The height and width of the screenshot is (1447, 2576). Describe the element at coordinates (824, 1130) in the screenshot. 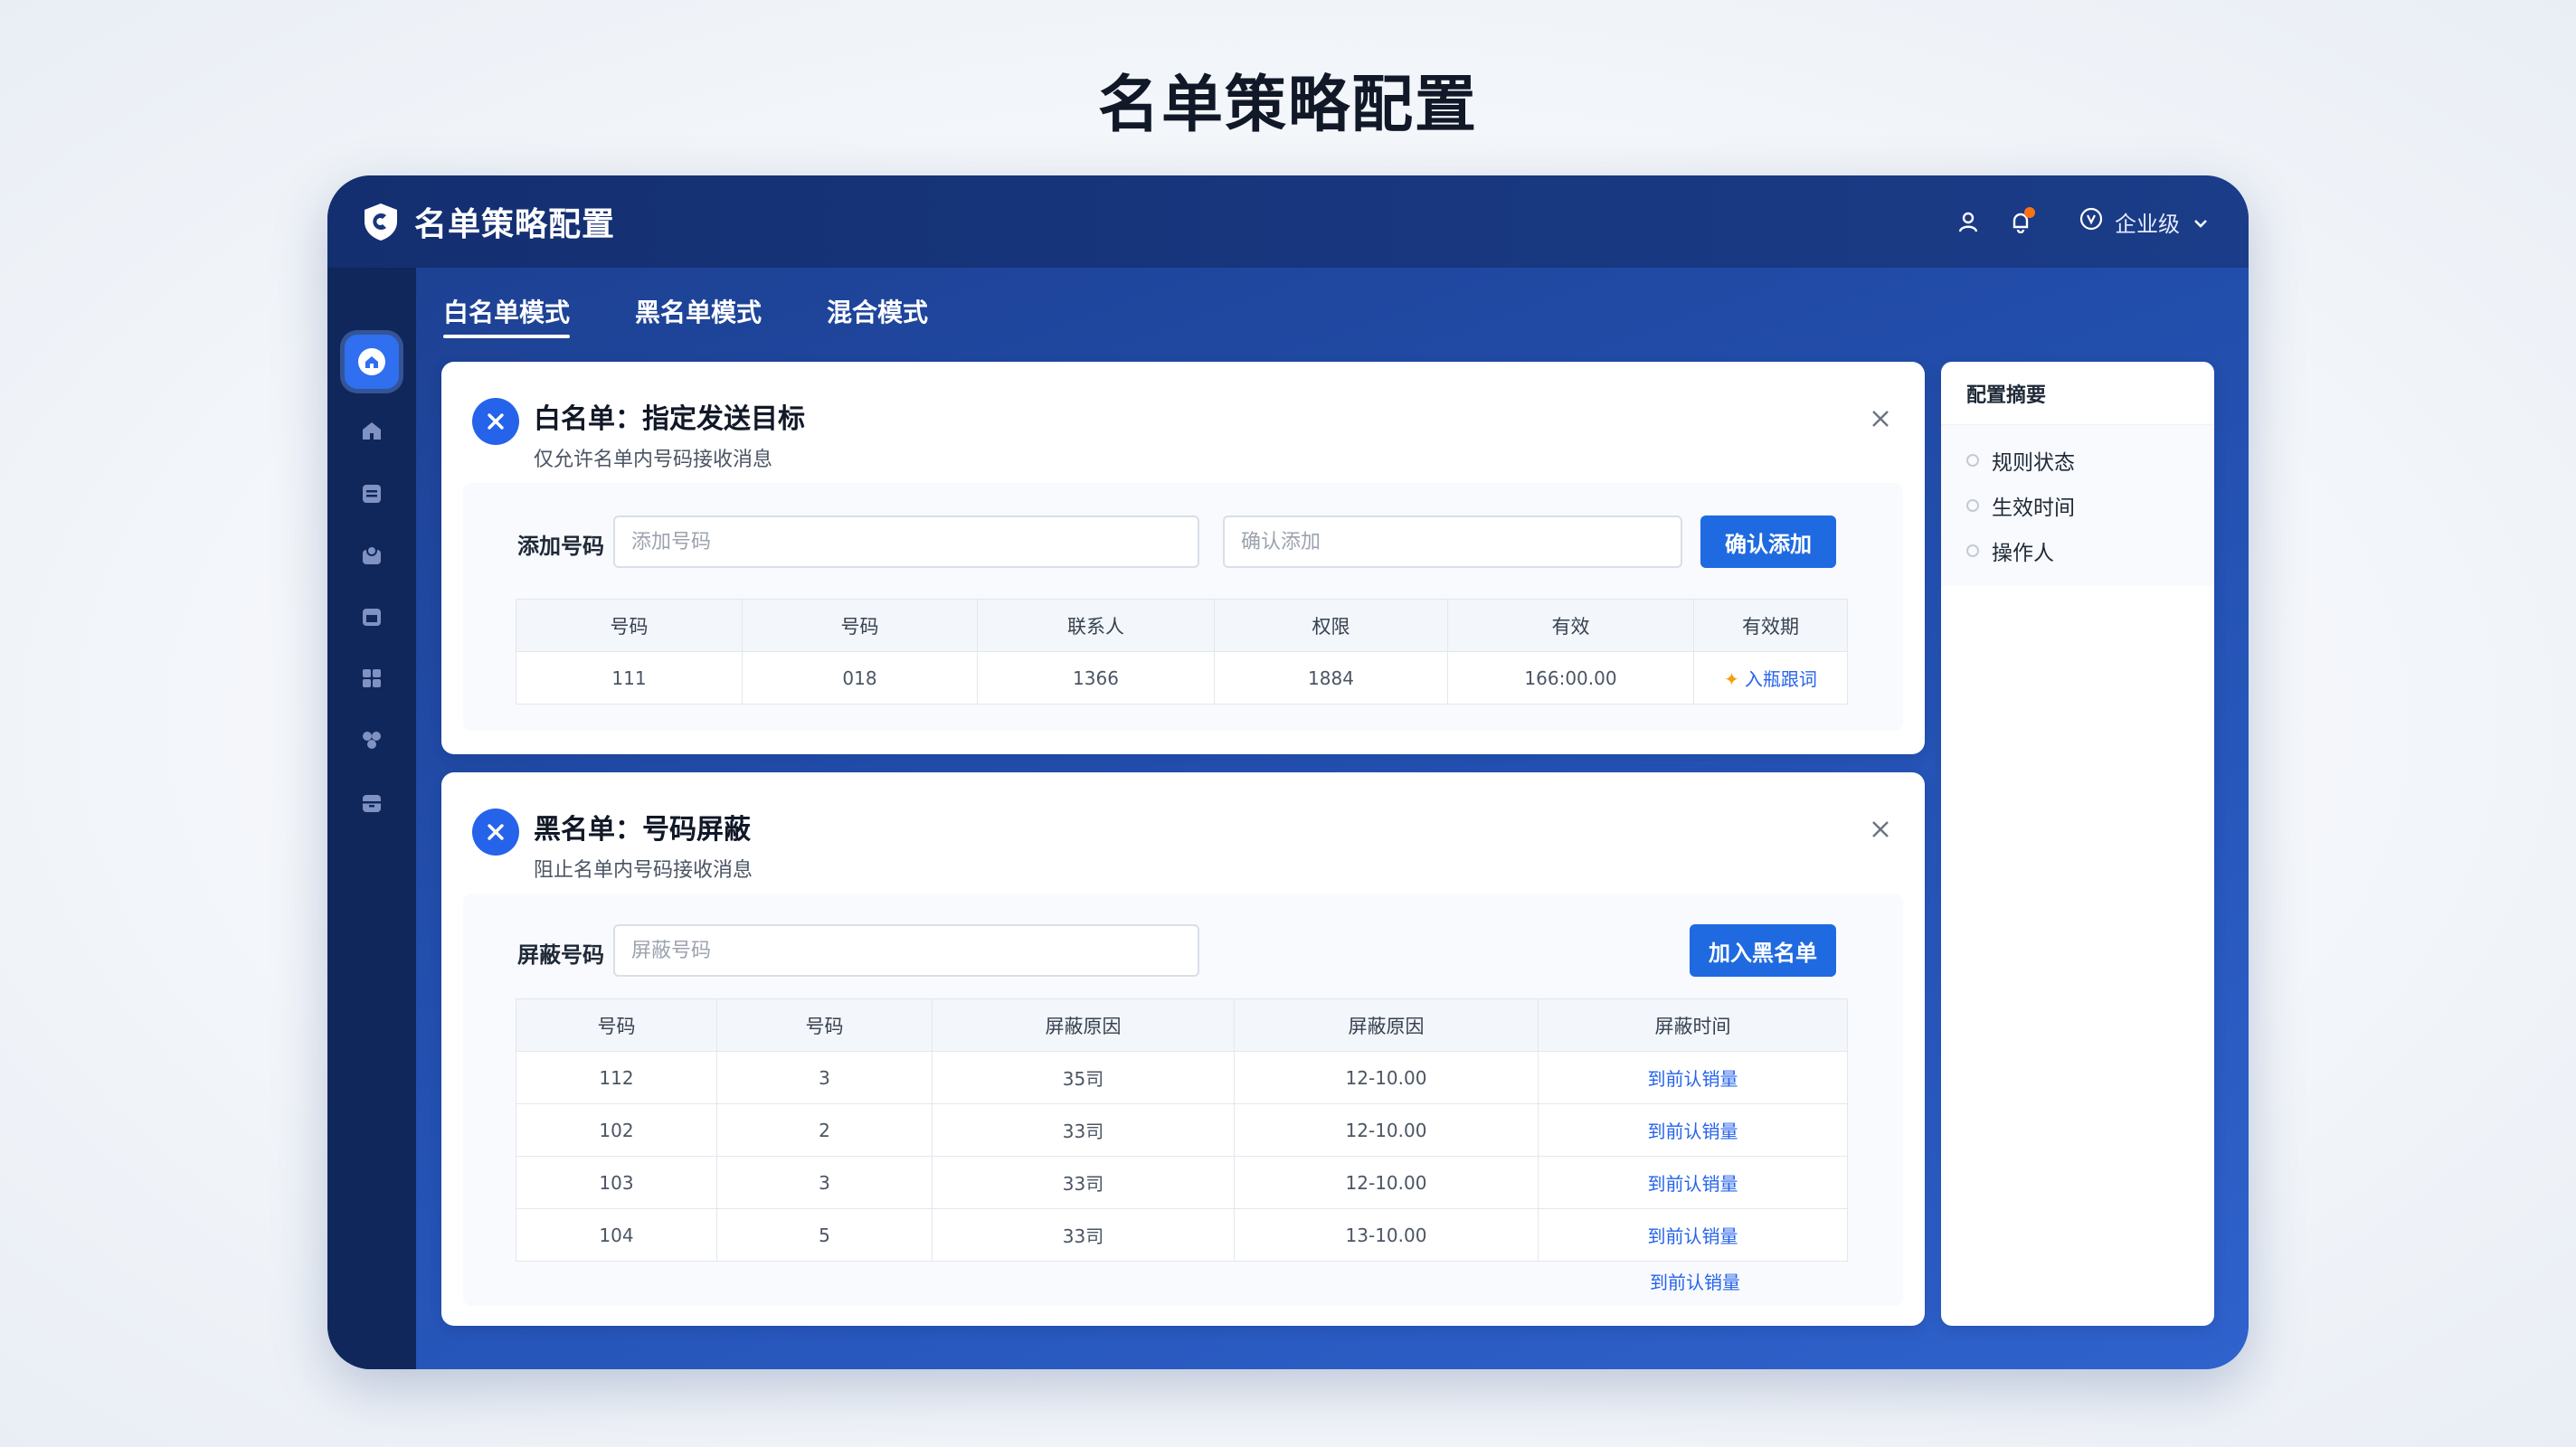

I see `table-cell: 2` at that location.